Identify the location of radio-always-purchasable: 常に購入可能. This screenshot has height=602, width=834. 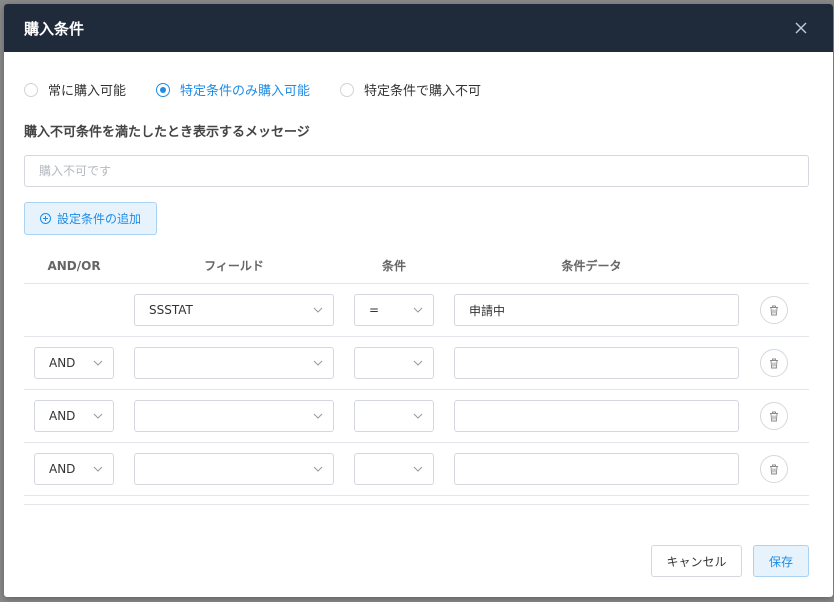
(75, 89).